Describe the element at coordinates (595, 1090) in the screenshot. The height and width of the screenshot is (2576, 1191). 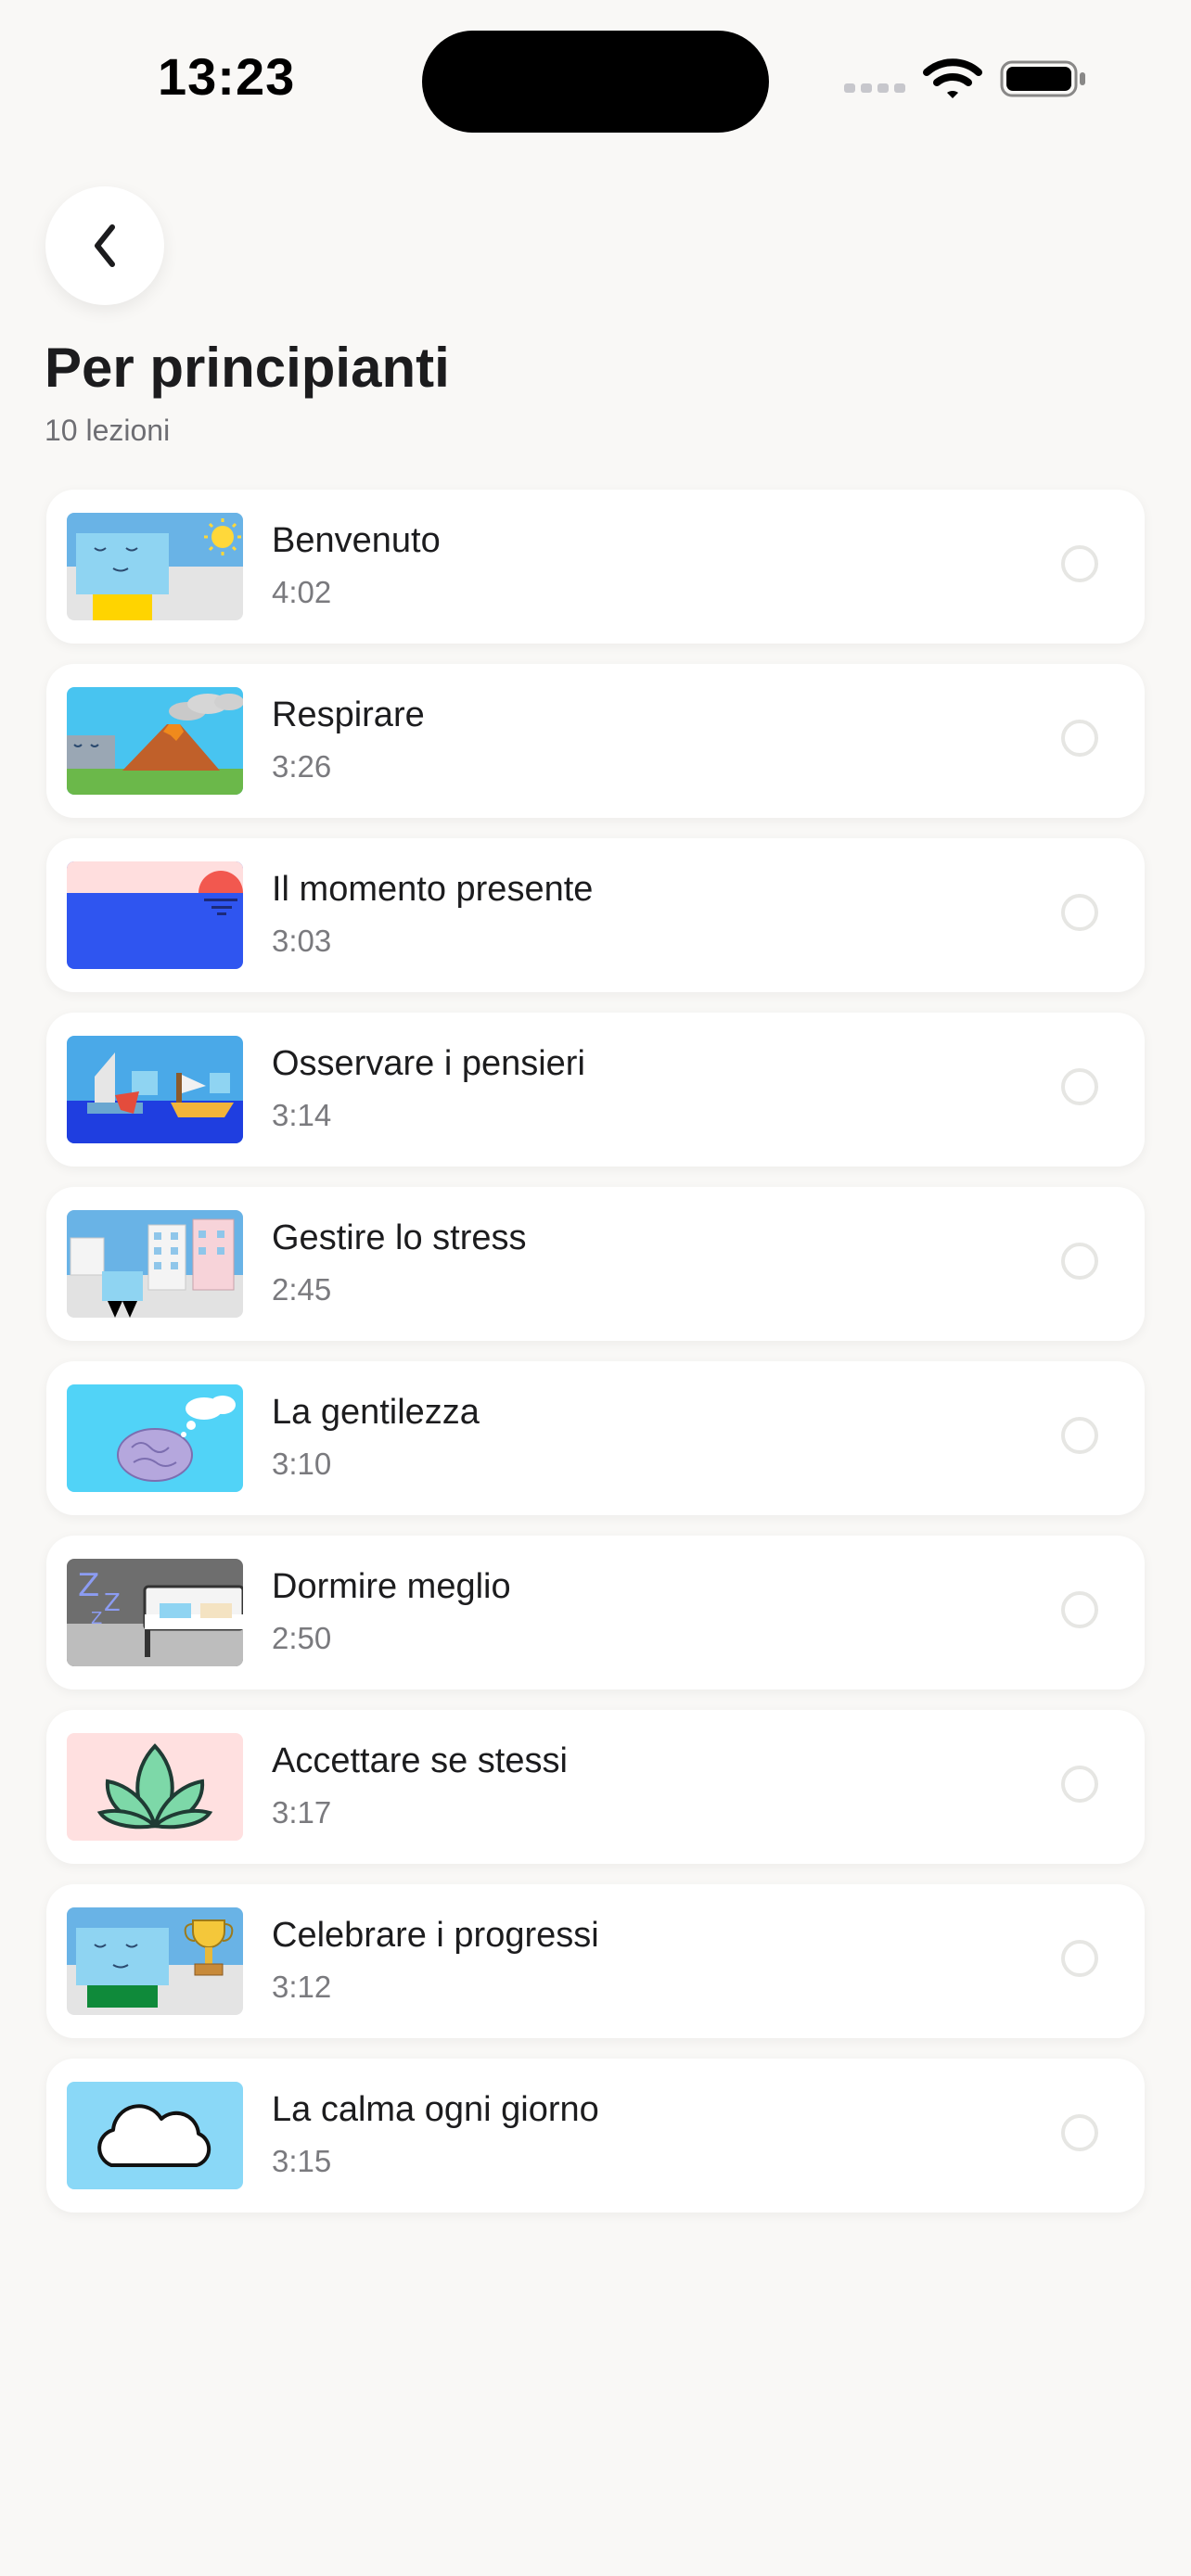
I see `lesson-card-osservare-i-pensieri: Osservare i pensieri 3:14` at that location.